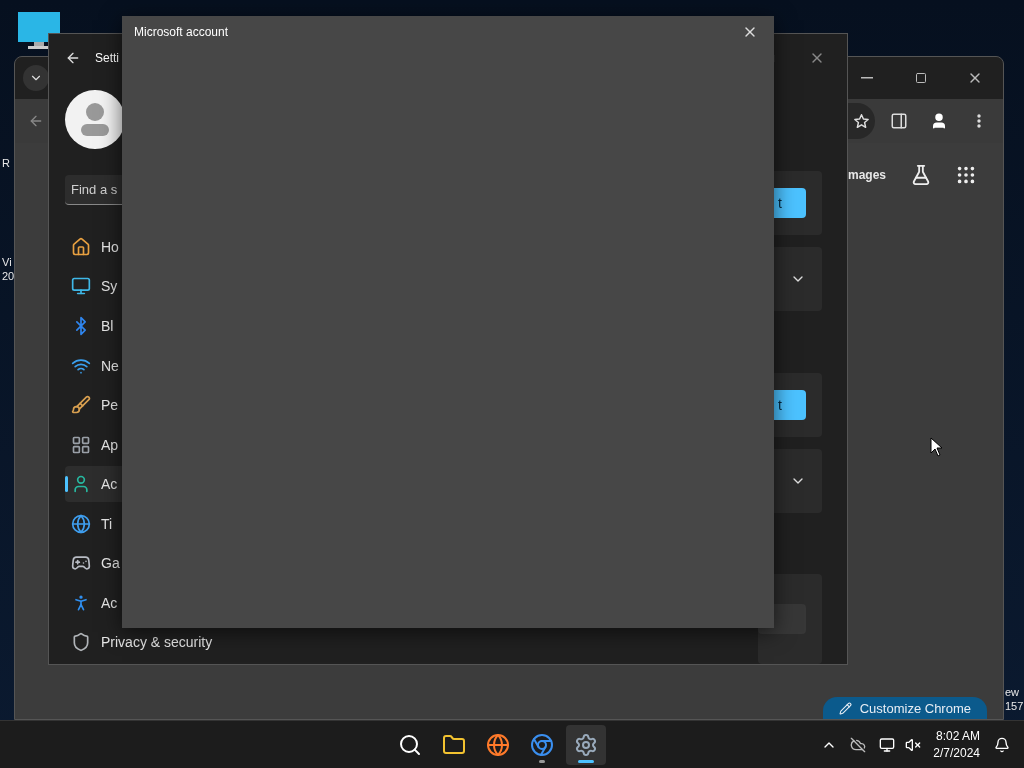 This screenshot has width=1024, height=768. What do you see at coordinates (157, 642) in the screenshot?
I see `nav-label: Privacy & security` at bounding box center [157, 642].